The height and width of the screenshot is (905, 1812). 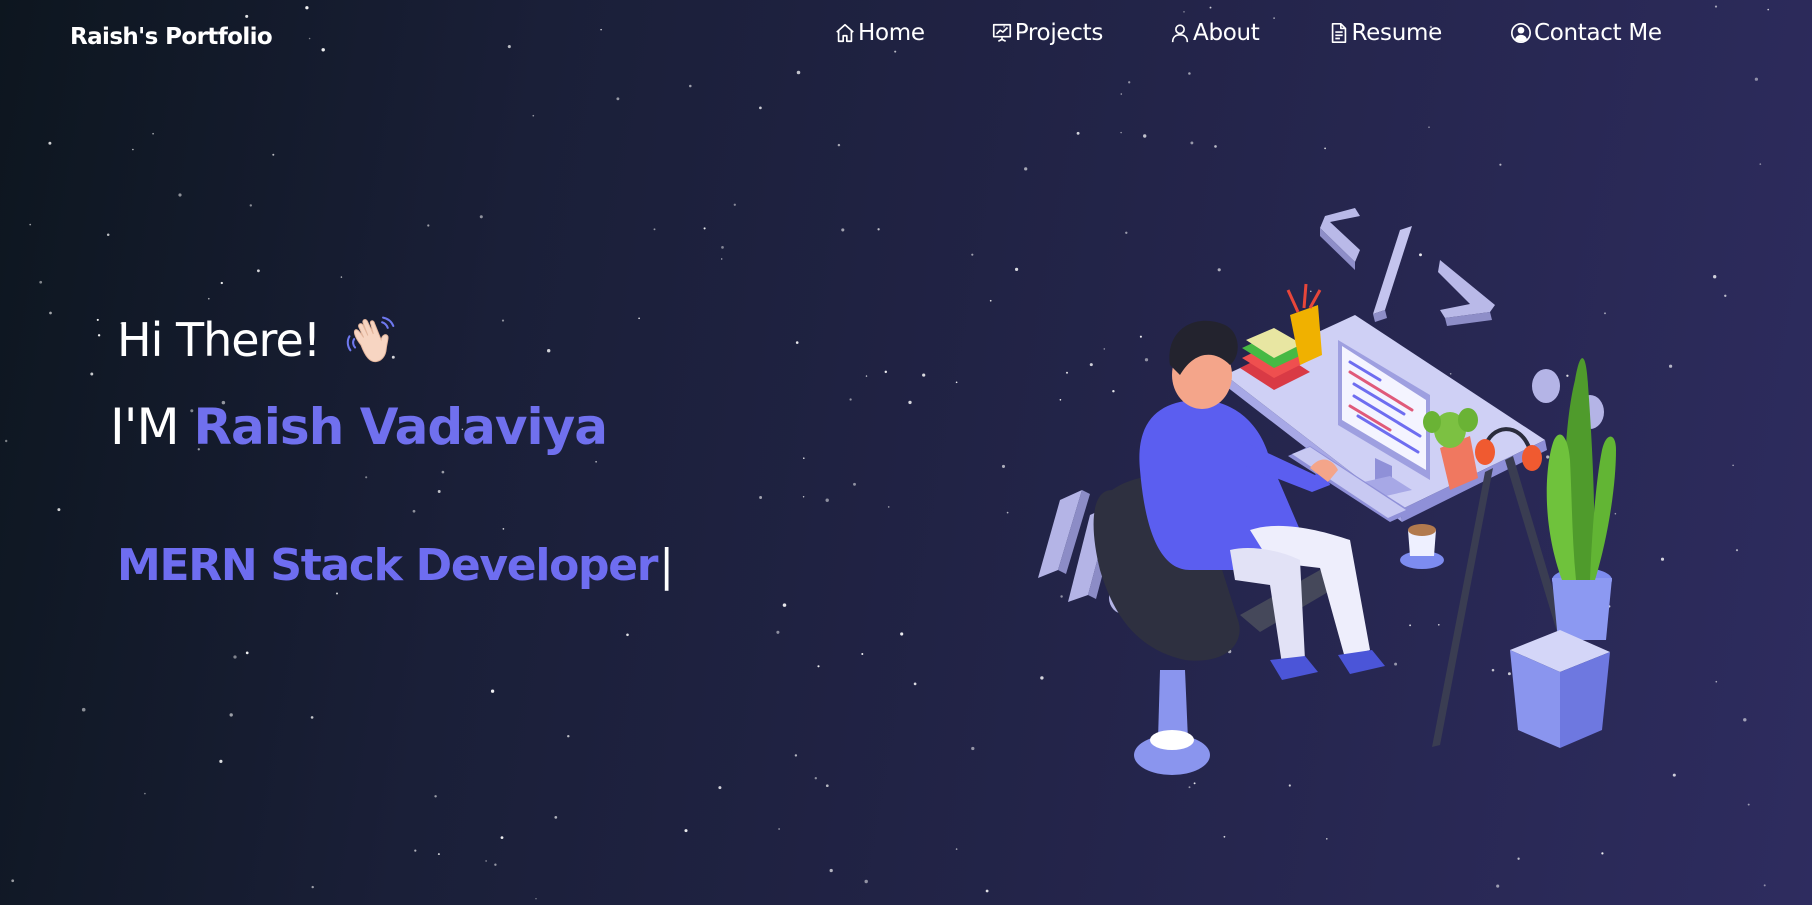 What do you see at coordinates (395, 565) in the screenshot?
I see `hero-role: MERN Stack Developer|` at bounding box center [395, 565].